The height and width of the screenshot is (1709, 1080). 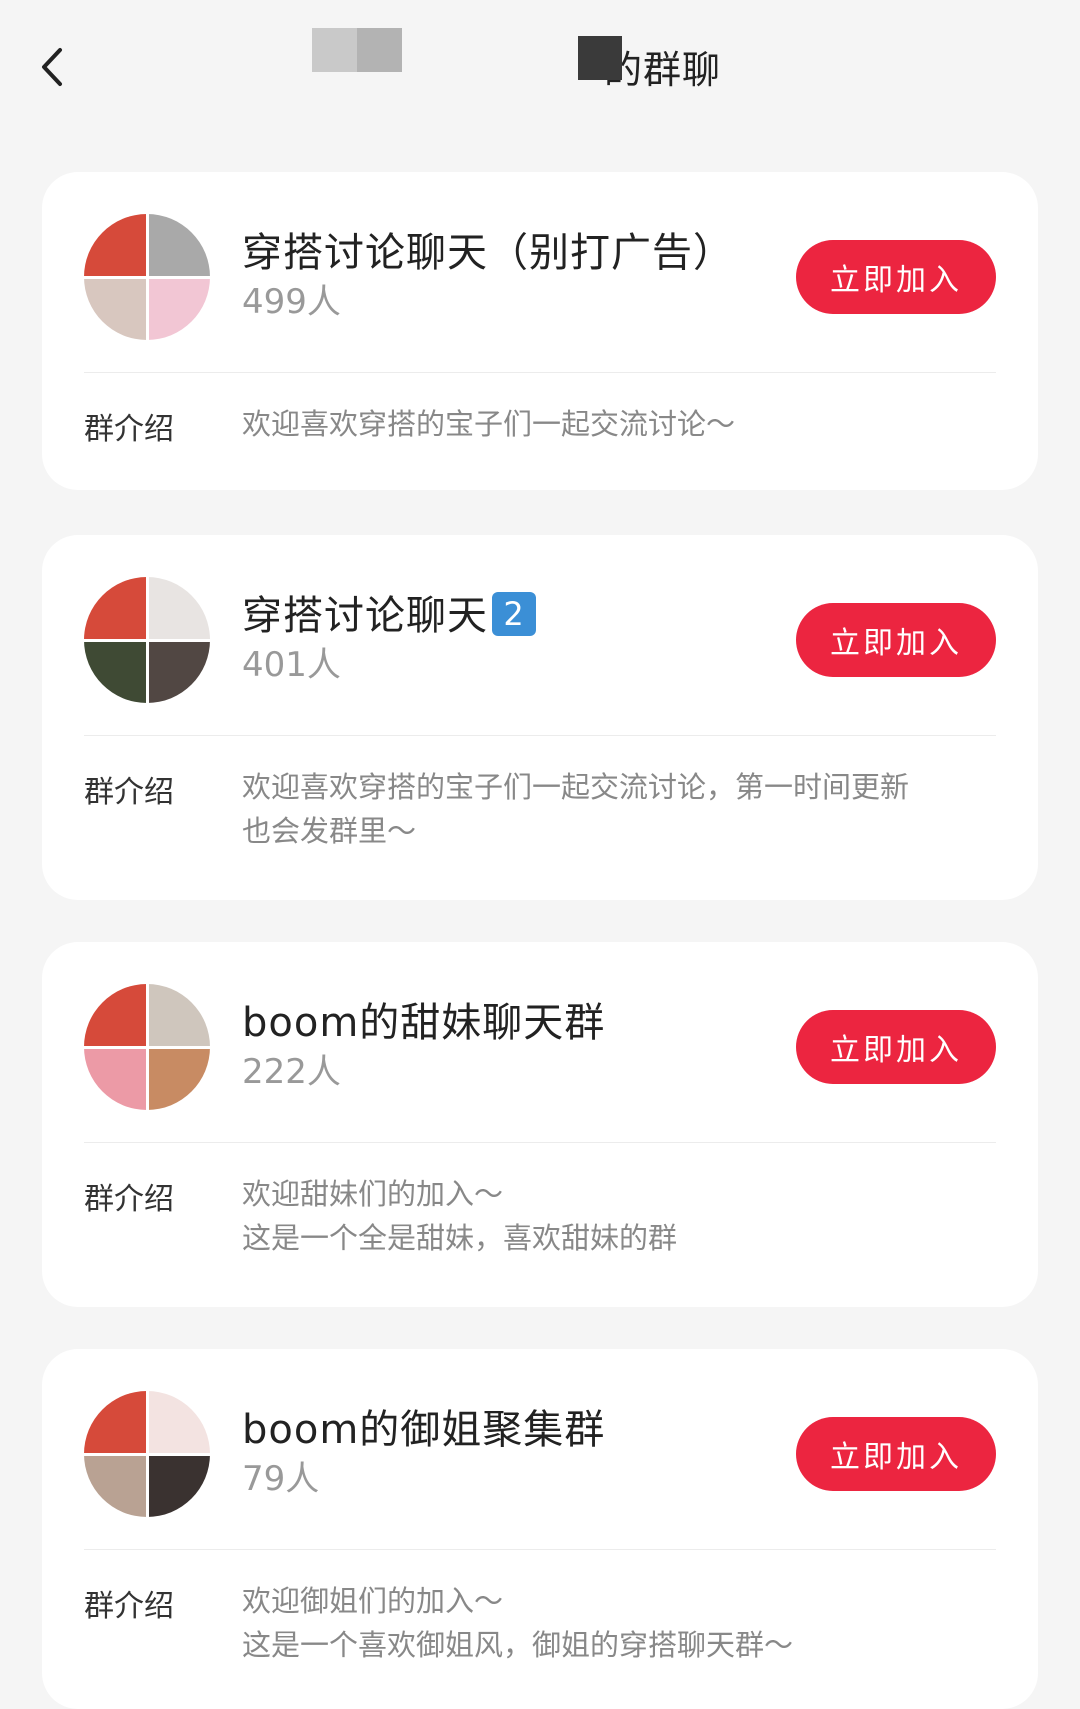 I want to click on intro-text: 欢迎喜欢穿搭的宝子们一起交流讨论～, so click(x=612, y=424).